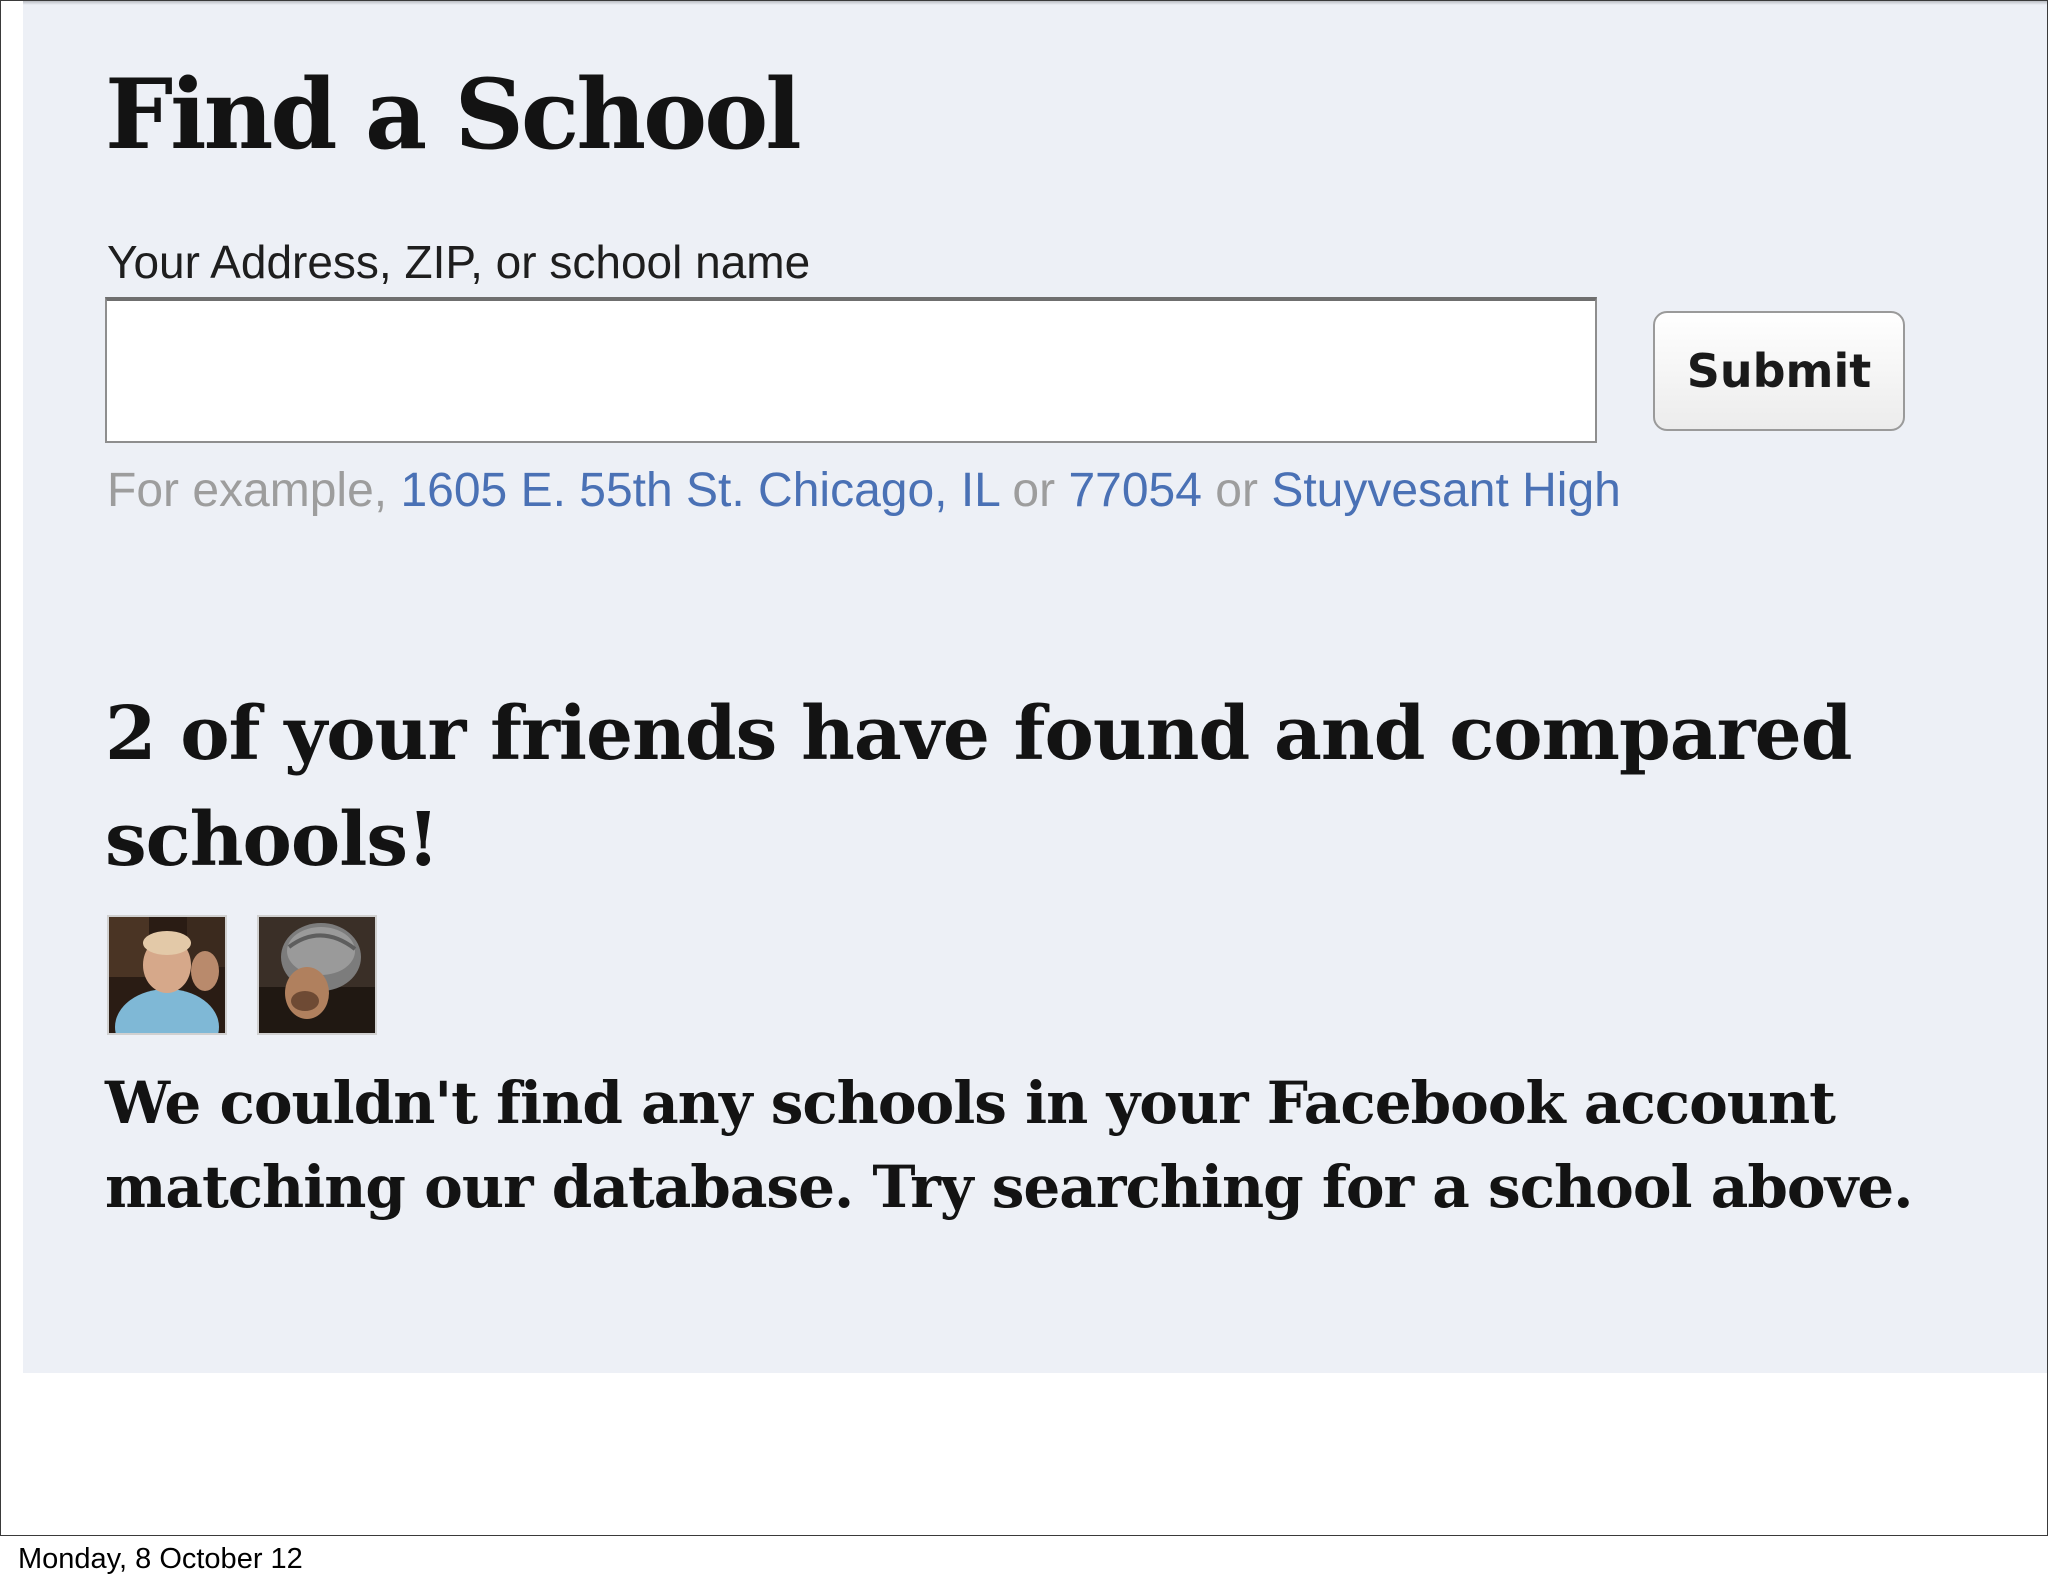  I want to click on example-link-address: 1605 E. 55th St. Chicago, IL, so click(699, 490).